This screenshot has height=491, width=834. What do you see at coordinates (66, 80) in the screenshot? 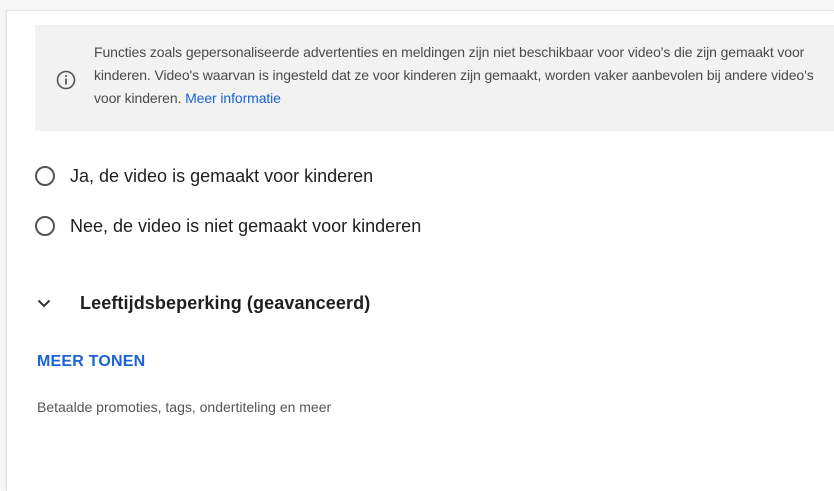
I see `info-icon` at bounding box center [66, 80].